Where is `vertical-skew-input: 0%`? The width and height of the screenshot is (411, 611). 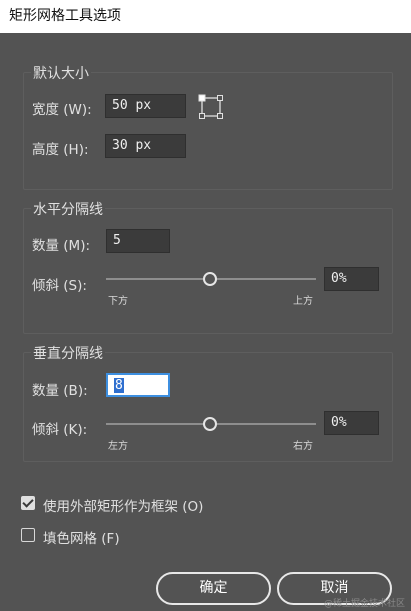
vertical-skew-input: 0% is located at coordinates (351, 423).